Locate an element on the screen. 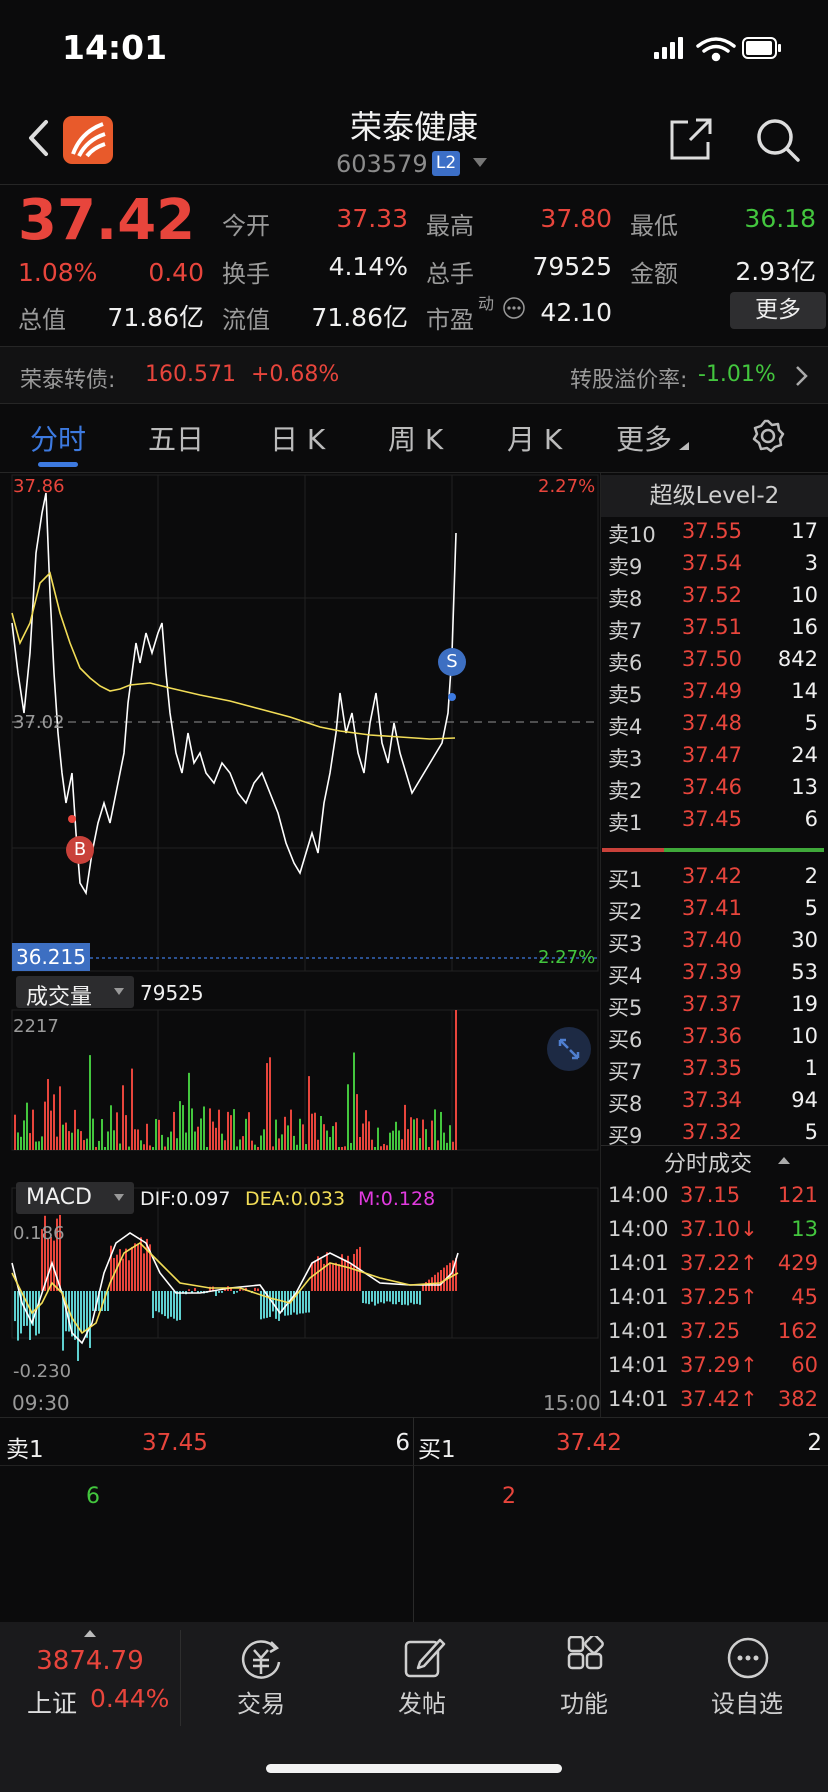 This screenshot has width=828, height=1792. mktcap-label: 总值 is located at coordinates (42, 320).